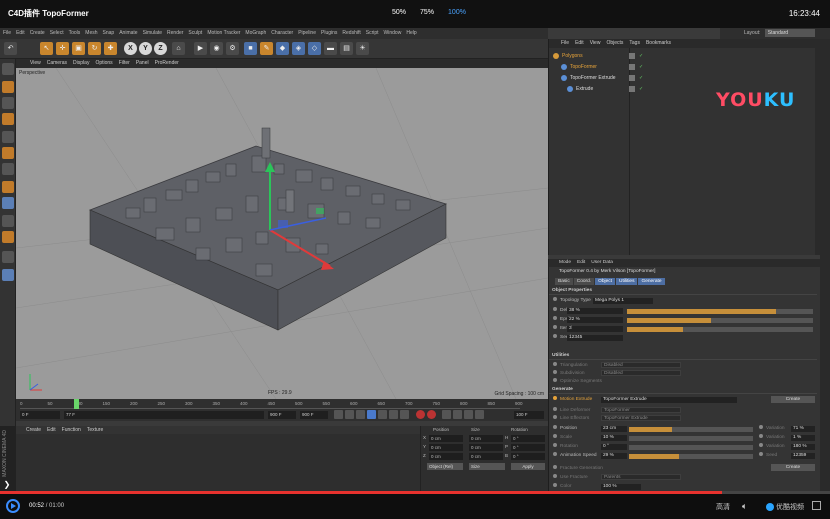  Describe the element at coordinates (37, 33) in the screenshot. I see `menu-create: Create` at that location.